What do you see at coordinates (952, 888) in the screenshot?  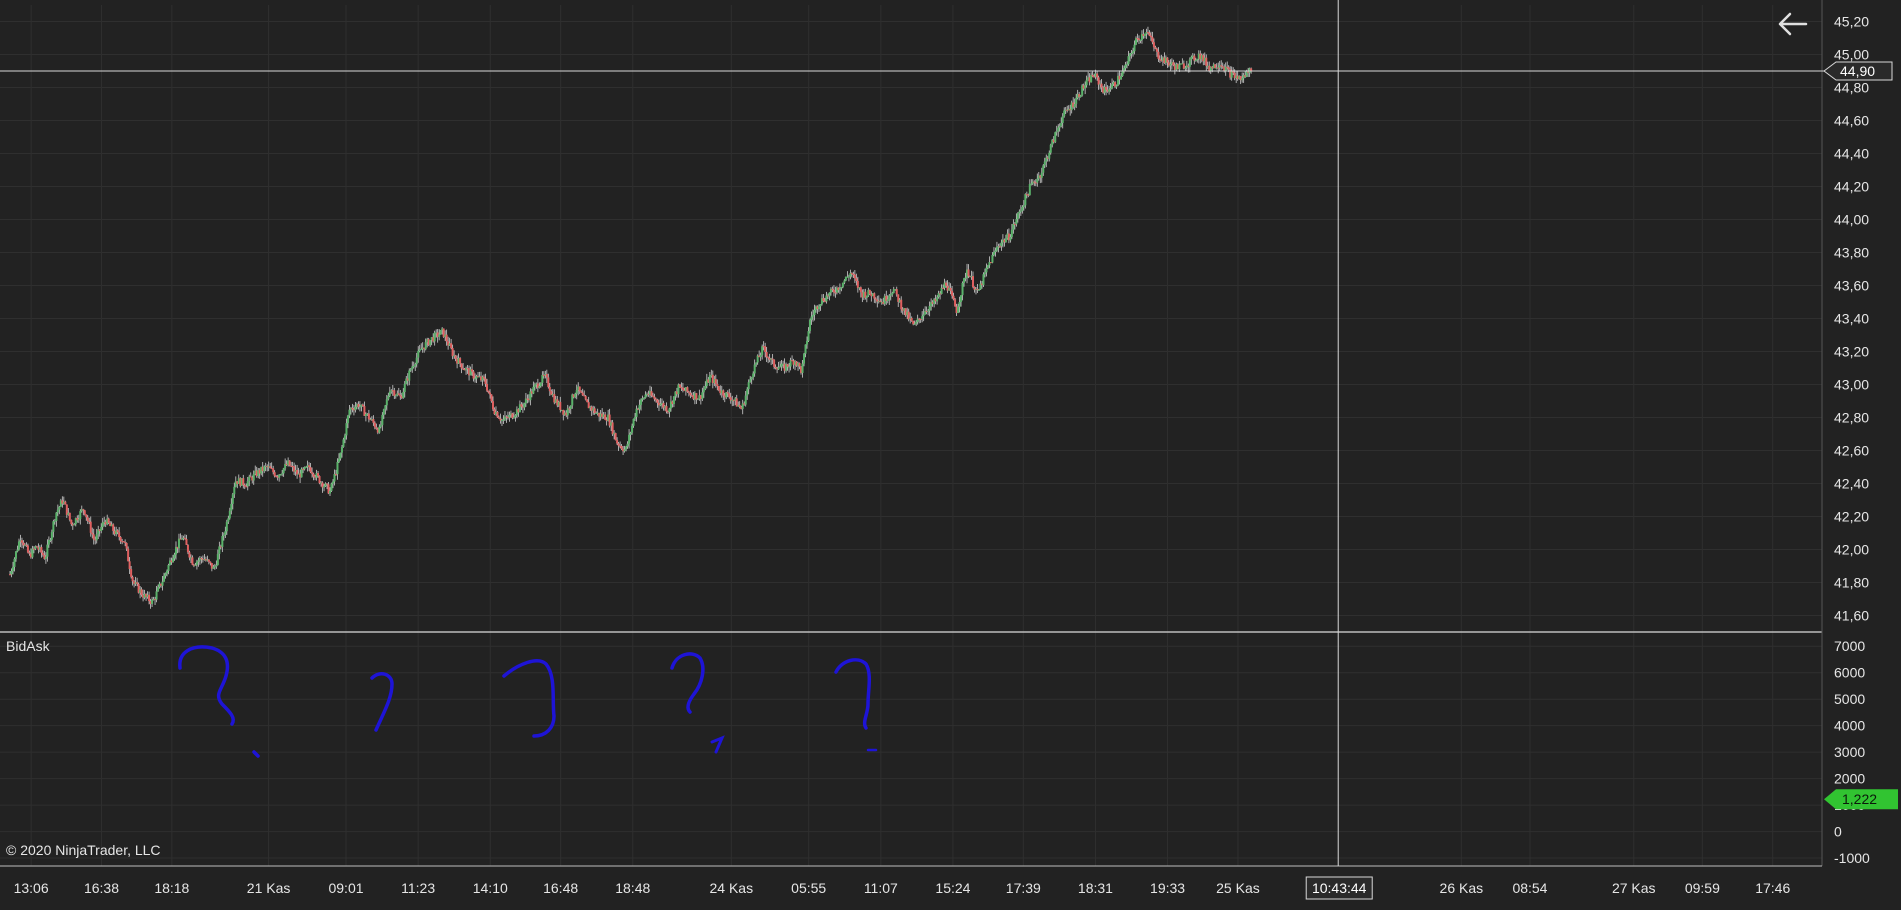 I see `time-tick-label: 15:24` at bounding box center [952, 888].